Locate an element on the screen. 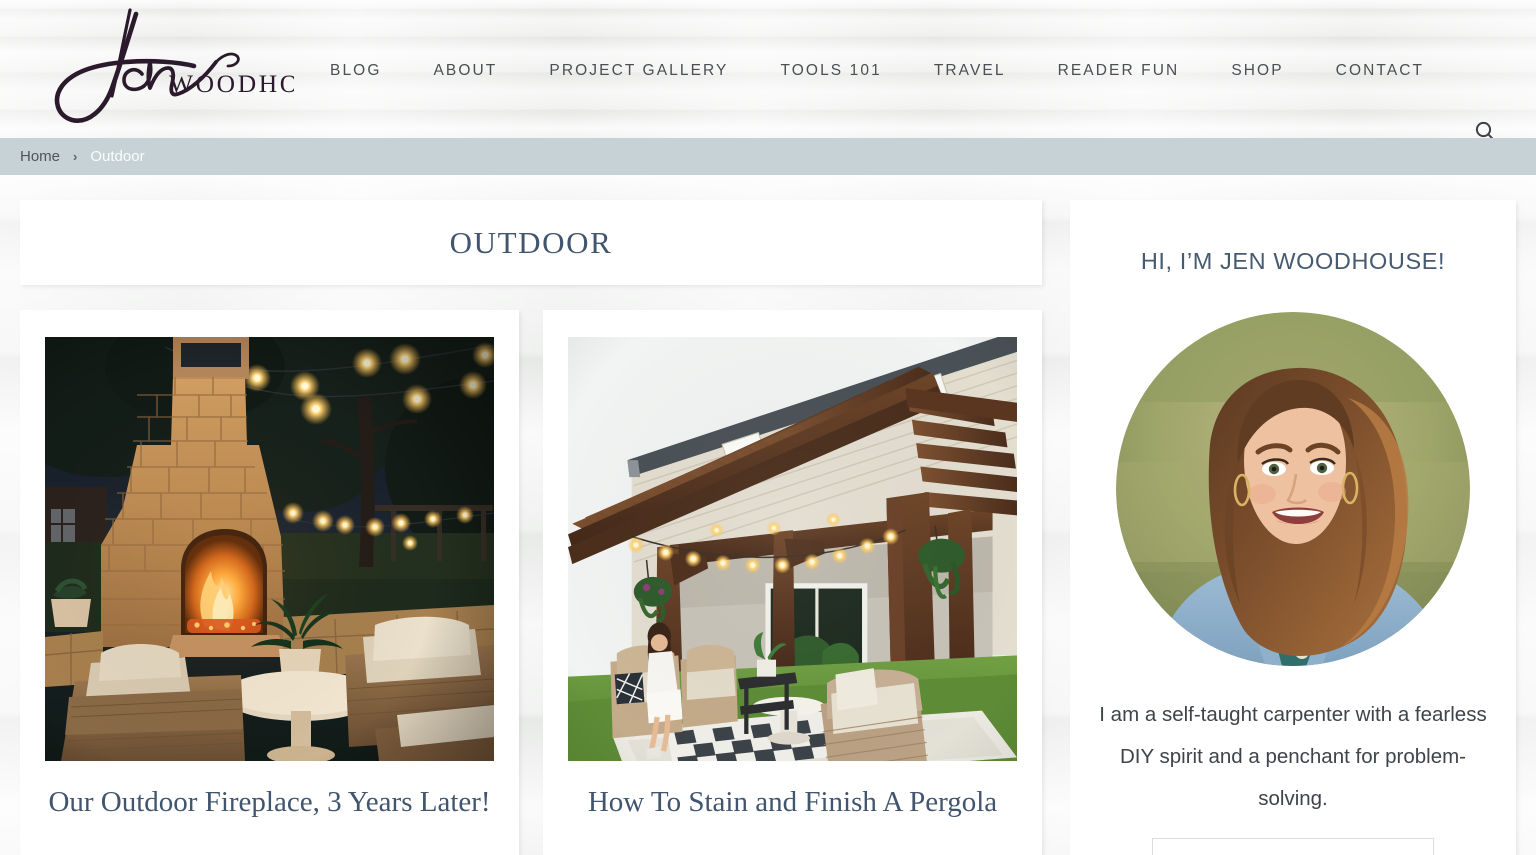 Image resolution: width=1536 pixels, height=855 pixels. about-heading: HI, I’M JEN WOODHOUSE! is located at coordinates (1293, 261).